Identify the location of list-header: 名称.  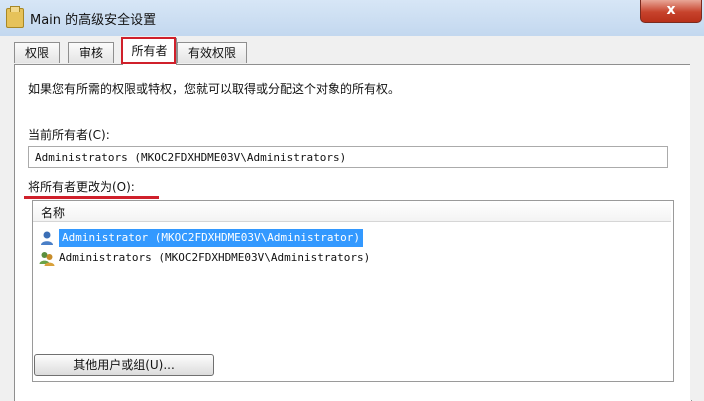
(352, 211).